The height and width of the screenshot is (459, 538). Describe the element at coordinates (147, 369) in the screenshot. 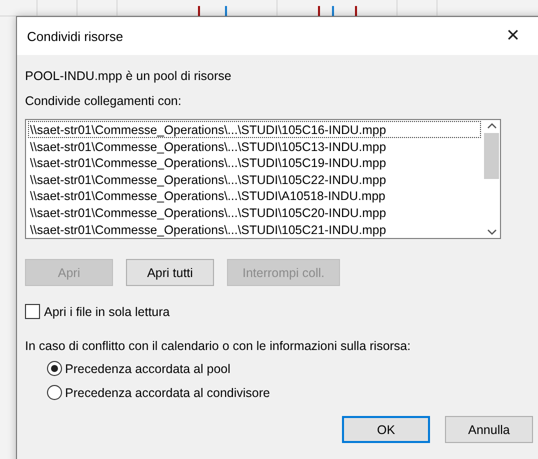

I see `radio-label: Precedenza accordata al pool` at that location.